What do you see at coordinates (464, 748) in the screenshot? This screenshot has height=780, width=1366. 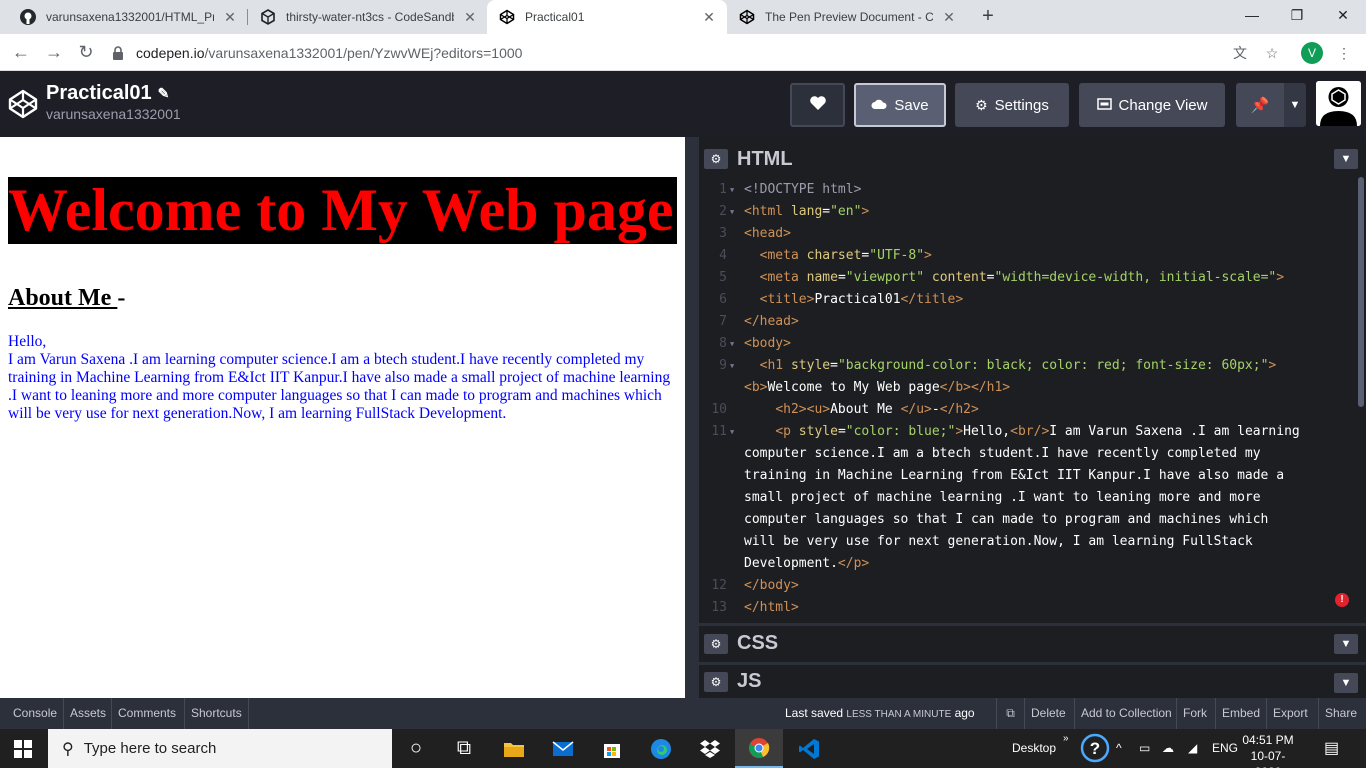 I see `task-view-icon: ⧉` at bounding box center [464, 748].